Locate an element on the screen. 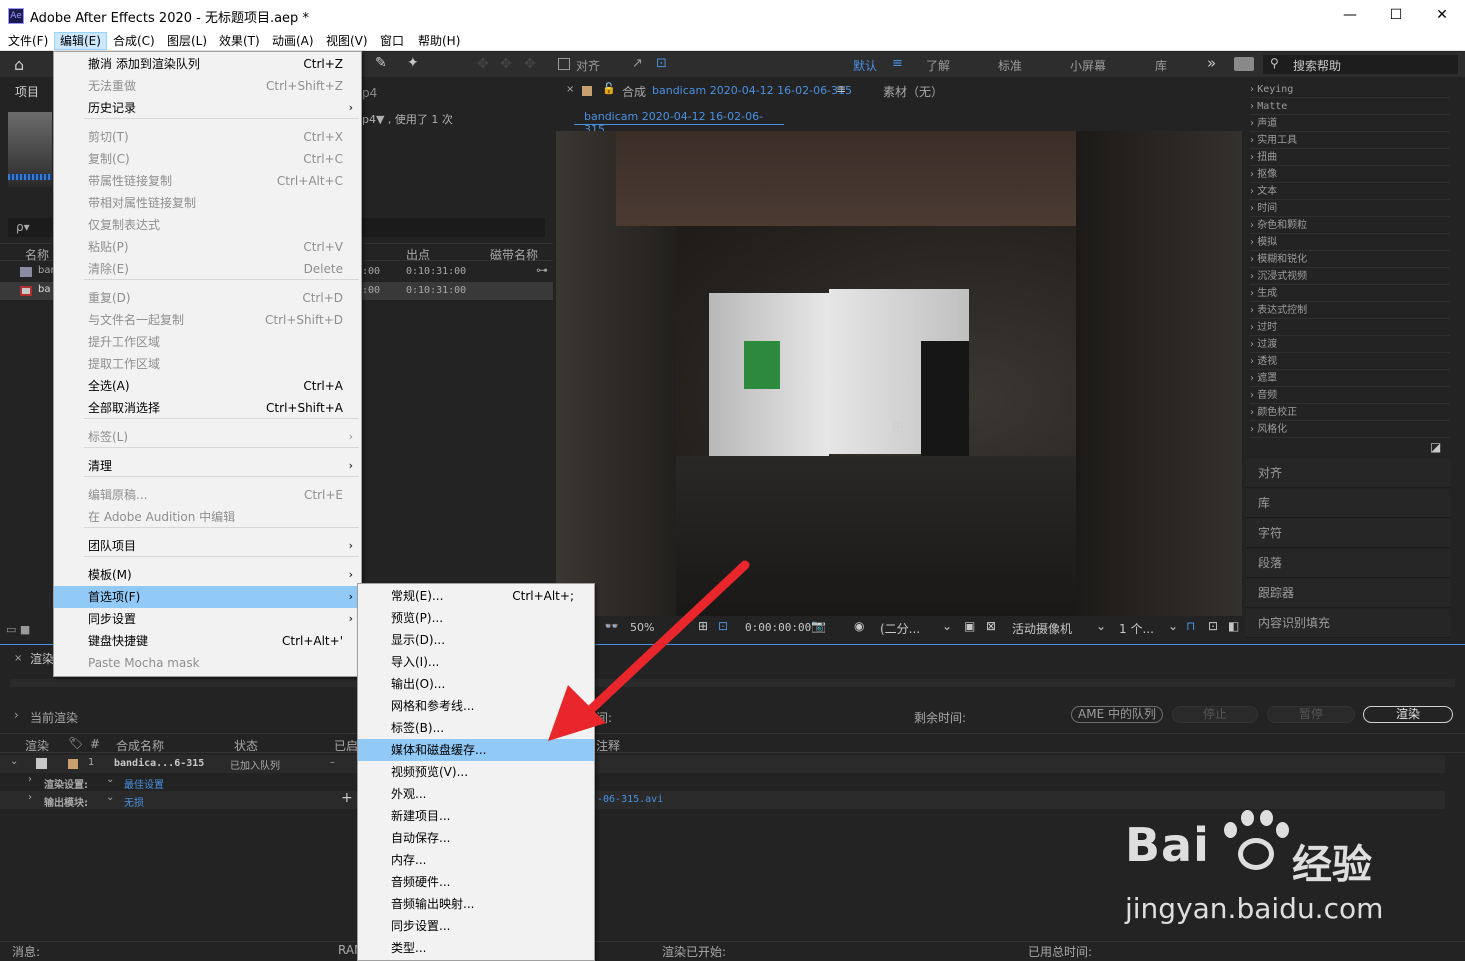 This screenshot has width=1465, height=961. workspace-default: 默认 is located at coordinates (865, 65).